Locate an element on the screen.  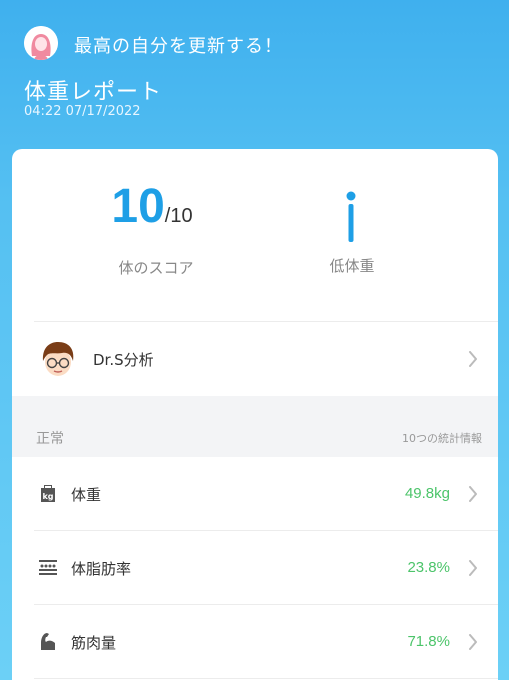
divider is located at coordinates (266, 678).